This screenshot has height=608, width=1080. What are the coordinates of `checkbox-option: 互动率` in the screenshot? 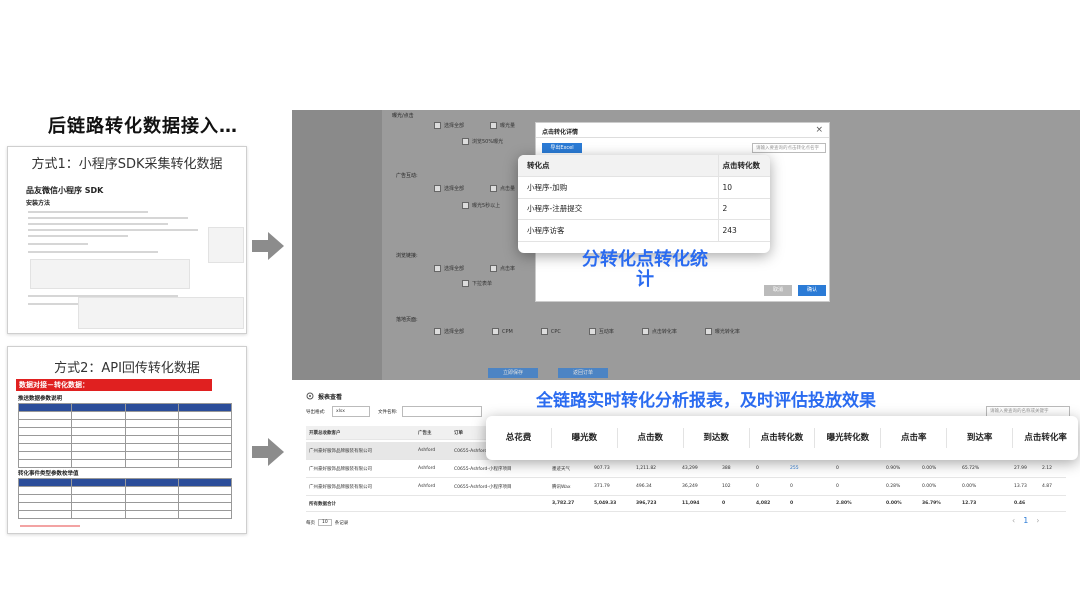 It's located at (601, 331).